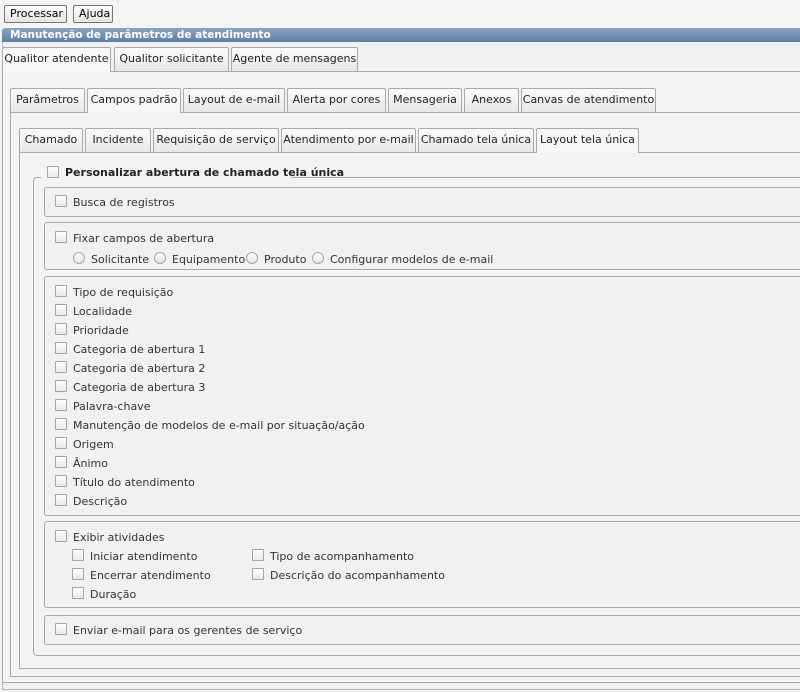 The image size is (800, 692). What do you see at coordinates (160, 258) in the screenshot?
I see `radio-equipamento` at bounding box center [160, 258].